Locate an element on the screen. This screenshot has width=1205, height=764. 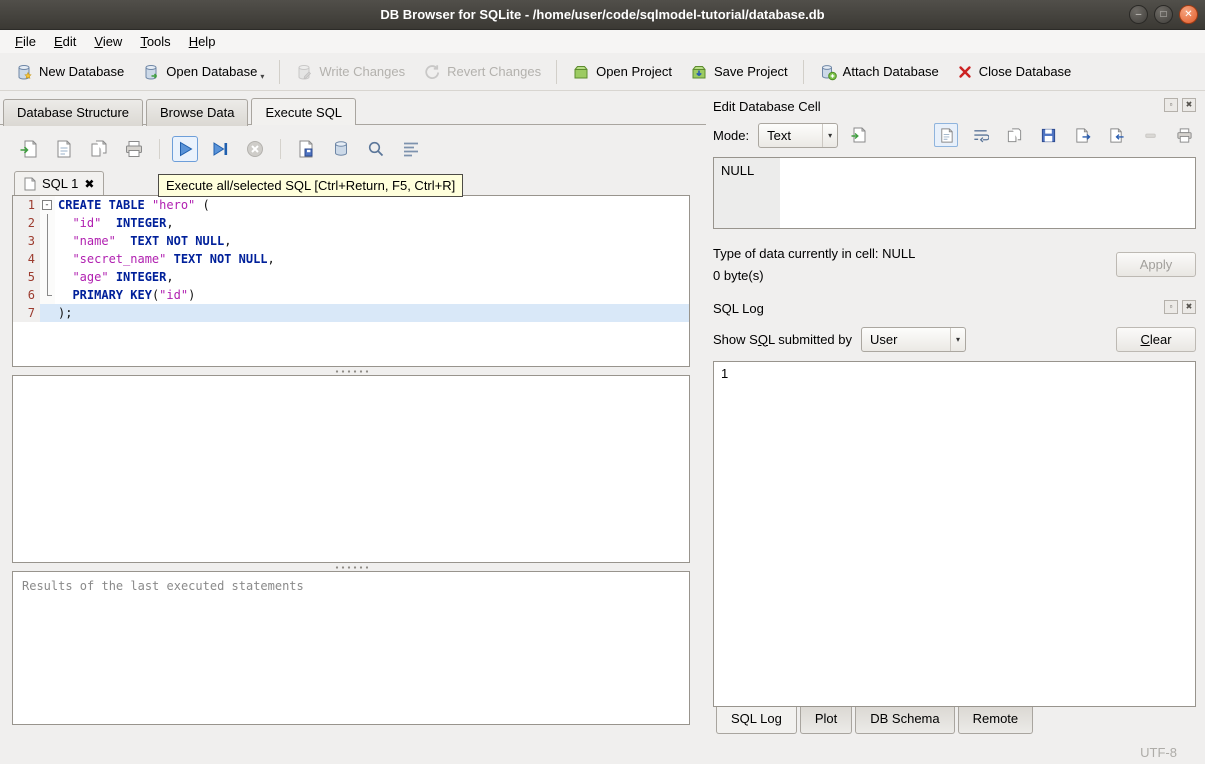
cell-type-info: Type of data currently in cell: NULL is located at coordinates (814, 253).